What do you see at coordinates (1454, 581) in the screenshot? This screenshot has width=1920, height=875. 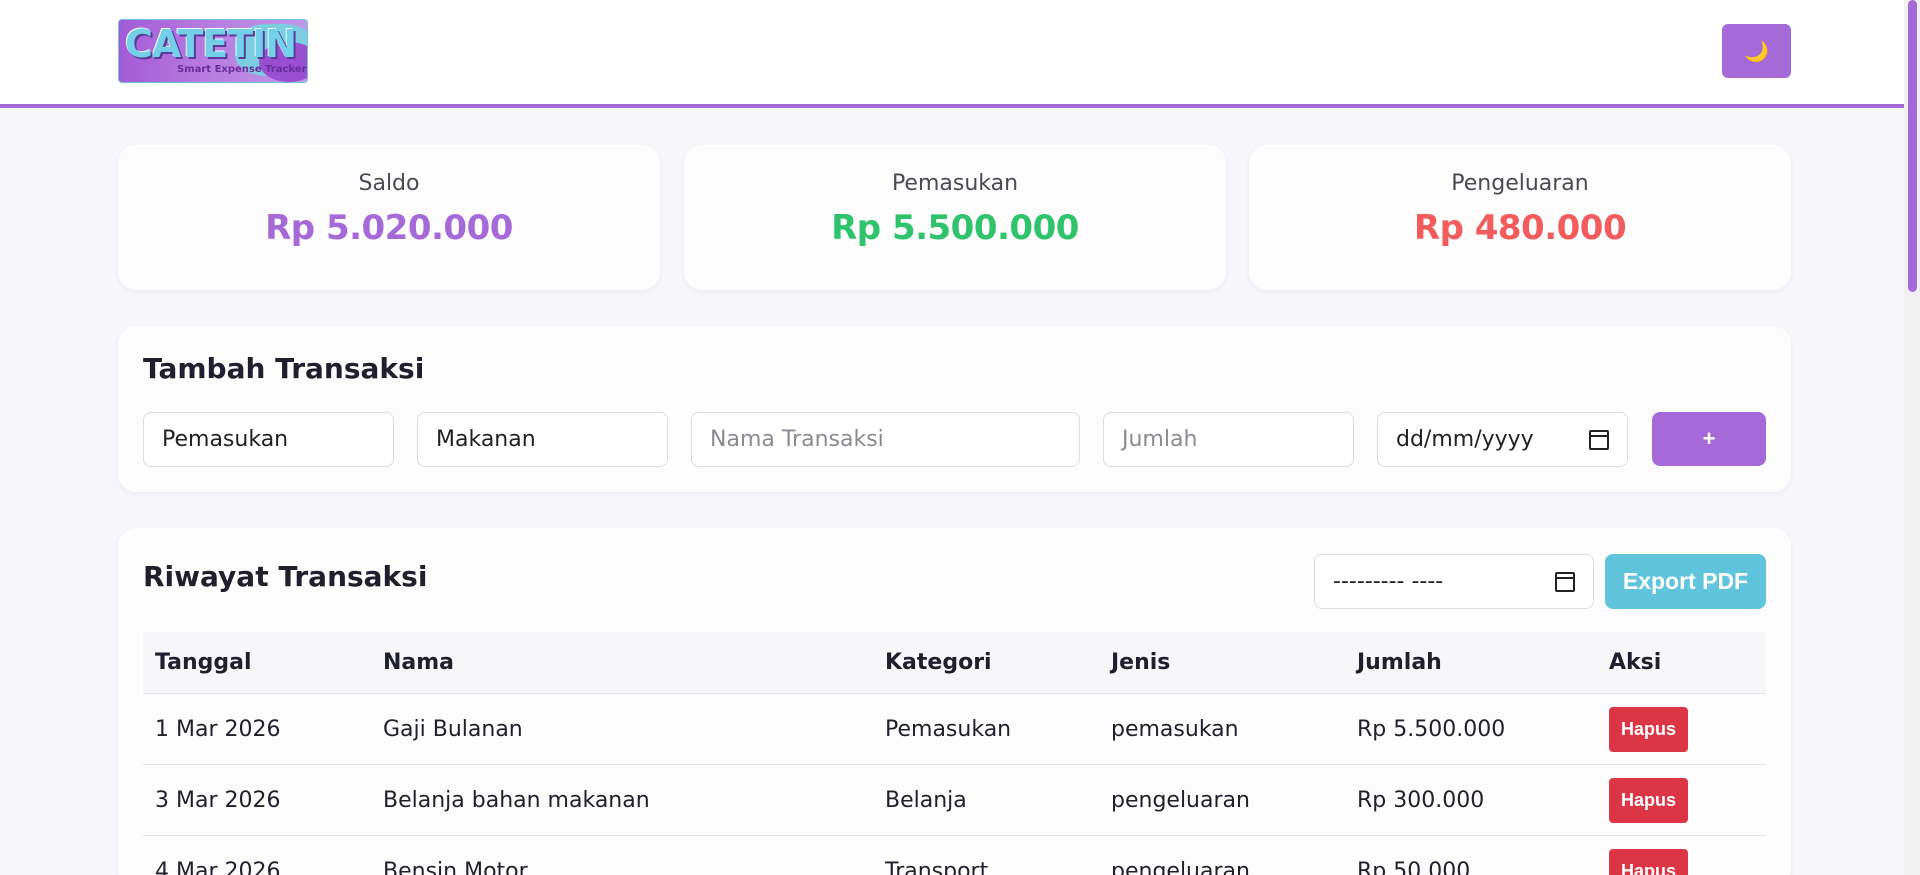 I see `month-filter-input: --------- ----` at bounding box center [1454, 581].